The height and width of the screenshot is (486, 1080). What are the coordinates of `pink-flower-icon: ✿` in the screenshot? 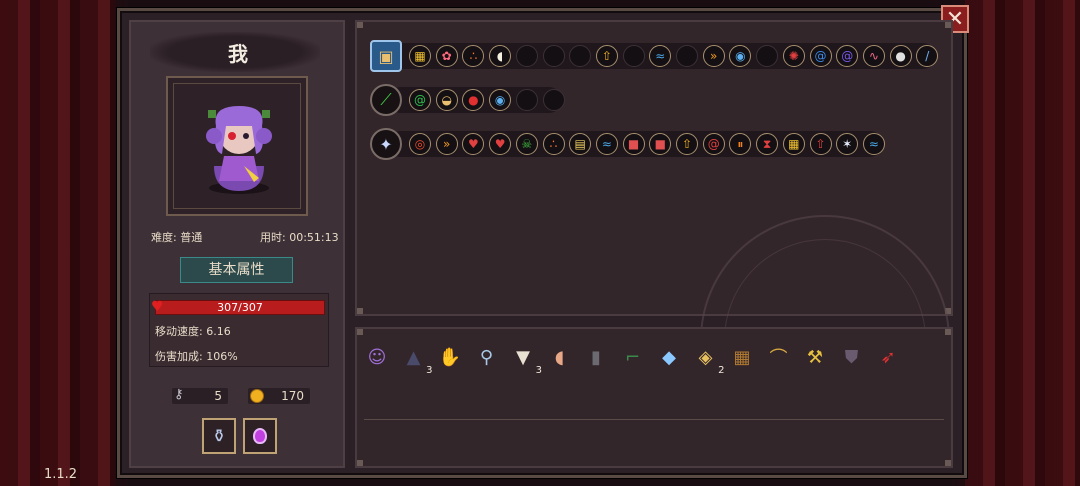 It's located at (446, 56).